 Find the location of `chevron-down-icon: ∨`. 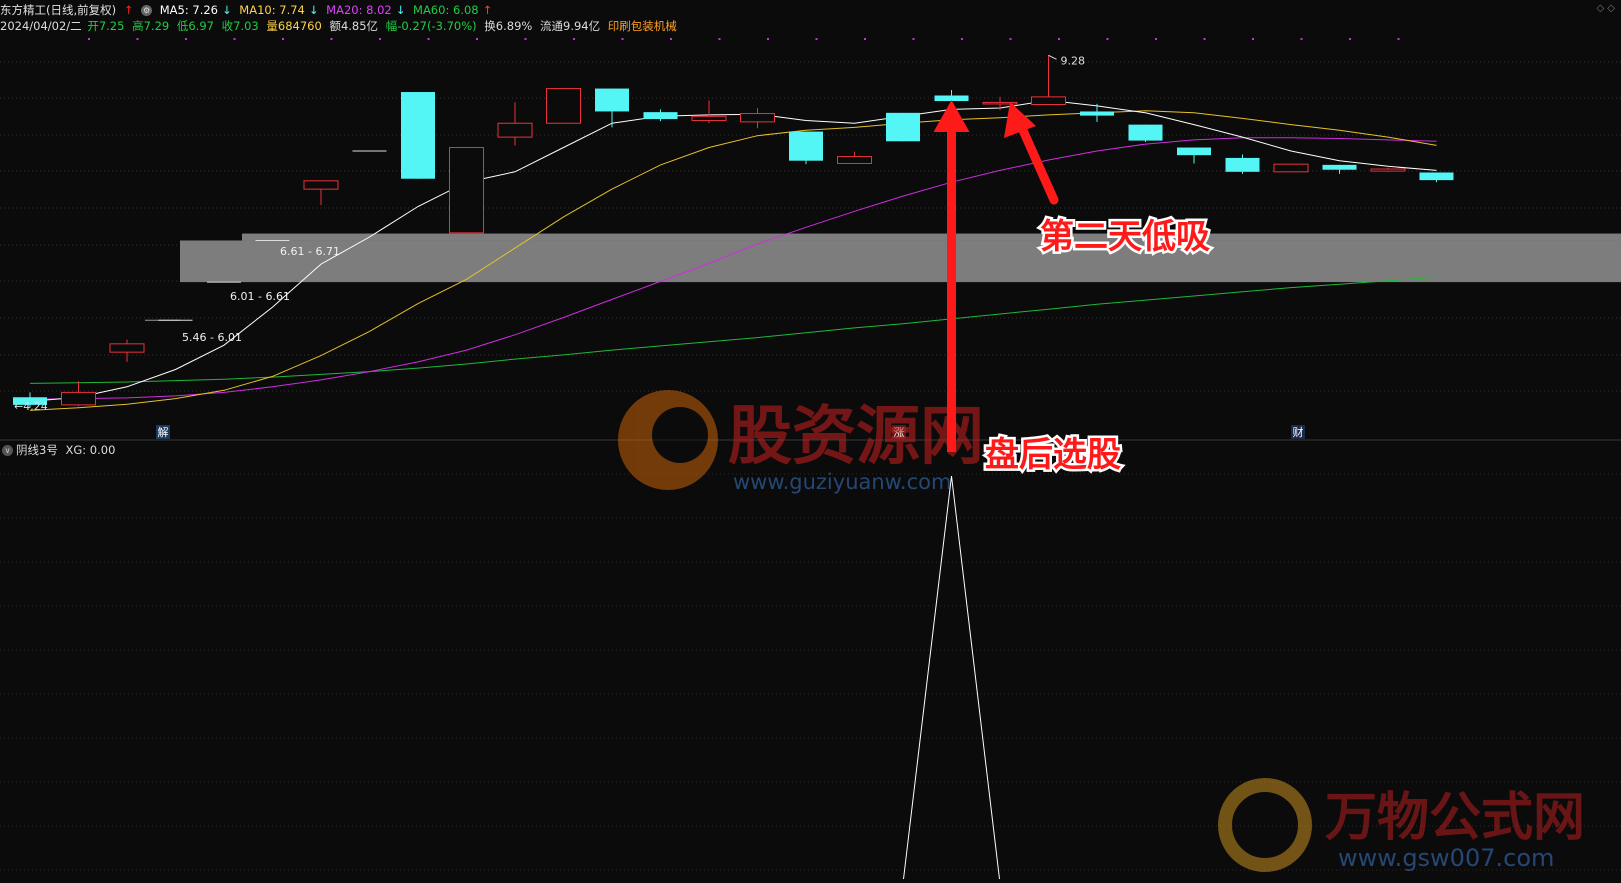

chevron-down-icon: ∨ is located at coordinates (7, 450).